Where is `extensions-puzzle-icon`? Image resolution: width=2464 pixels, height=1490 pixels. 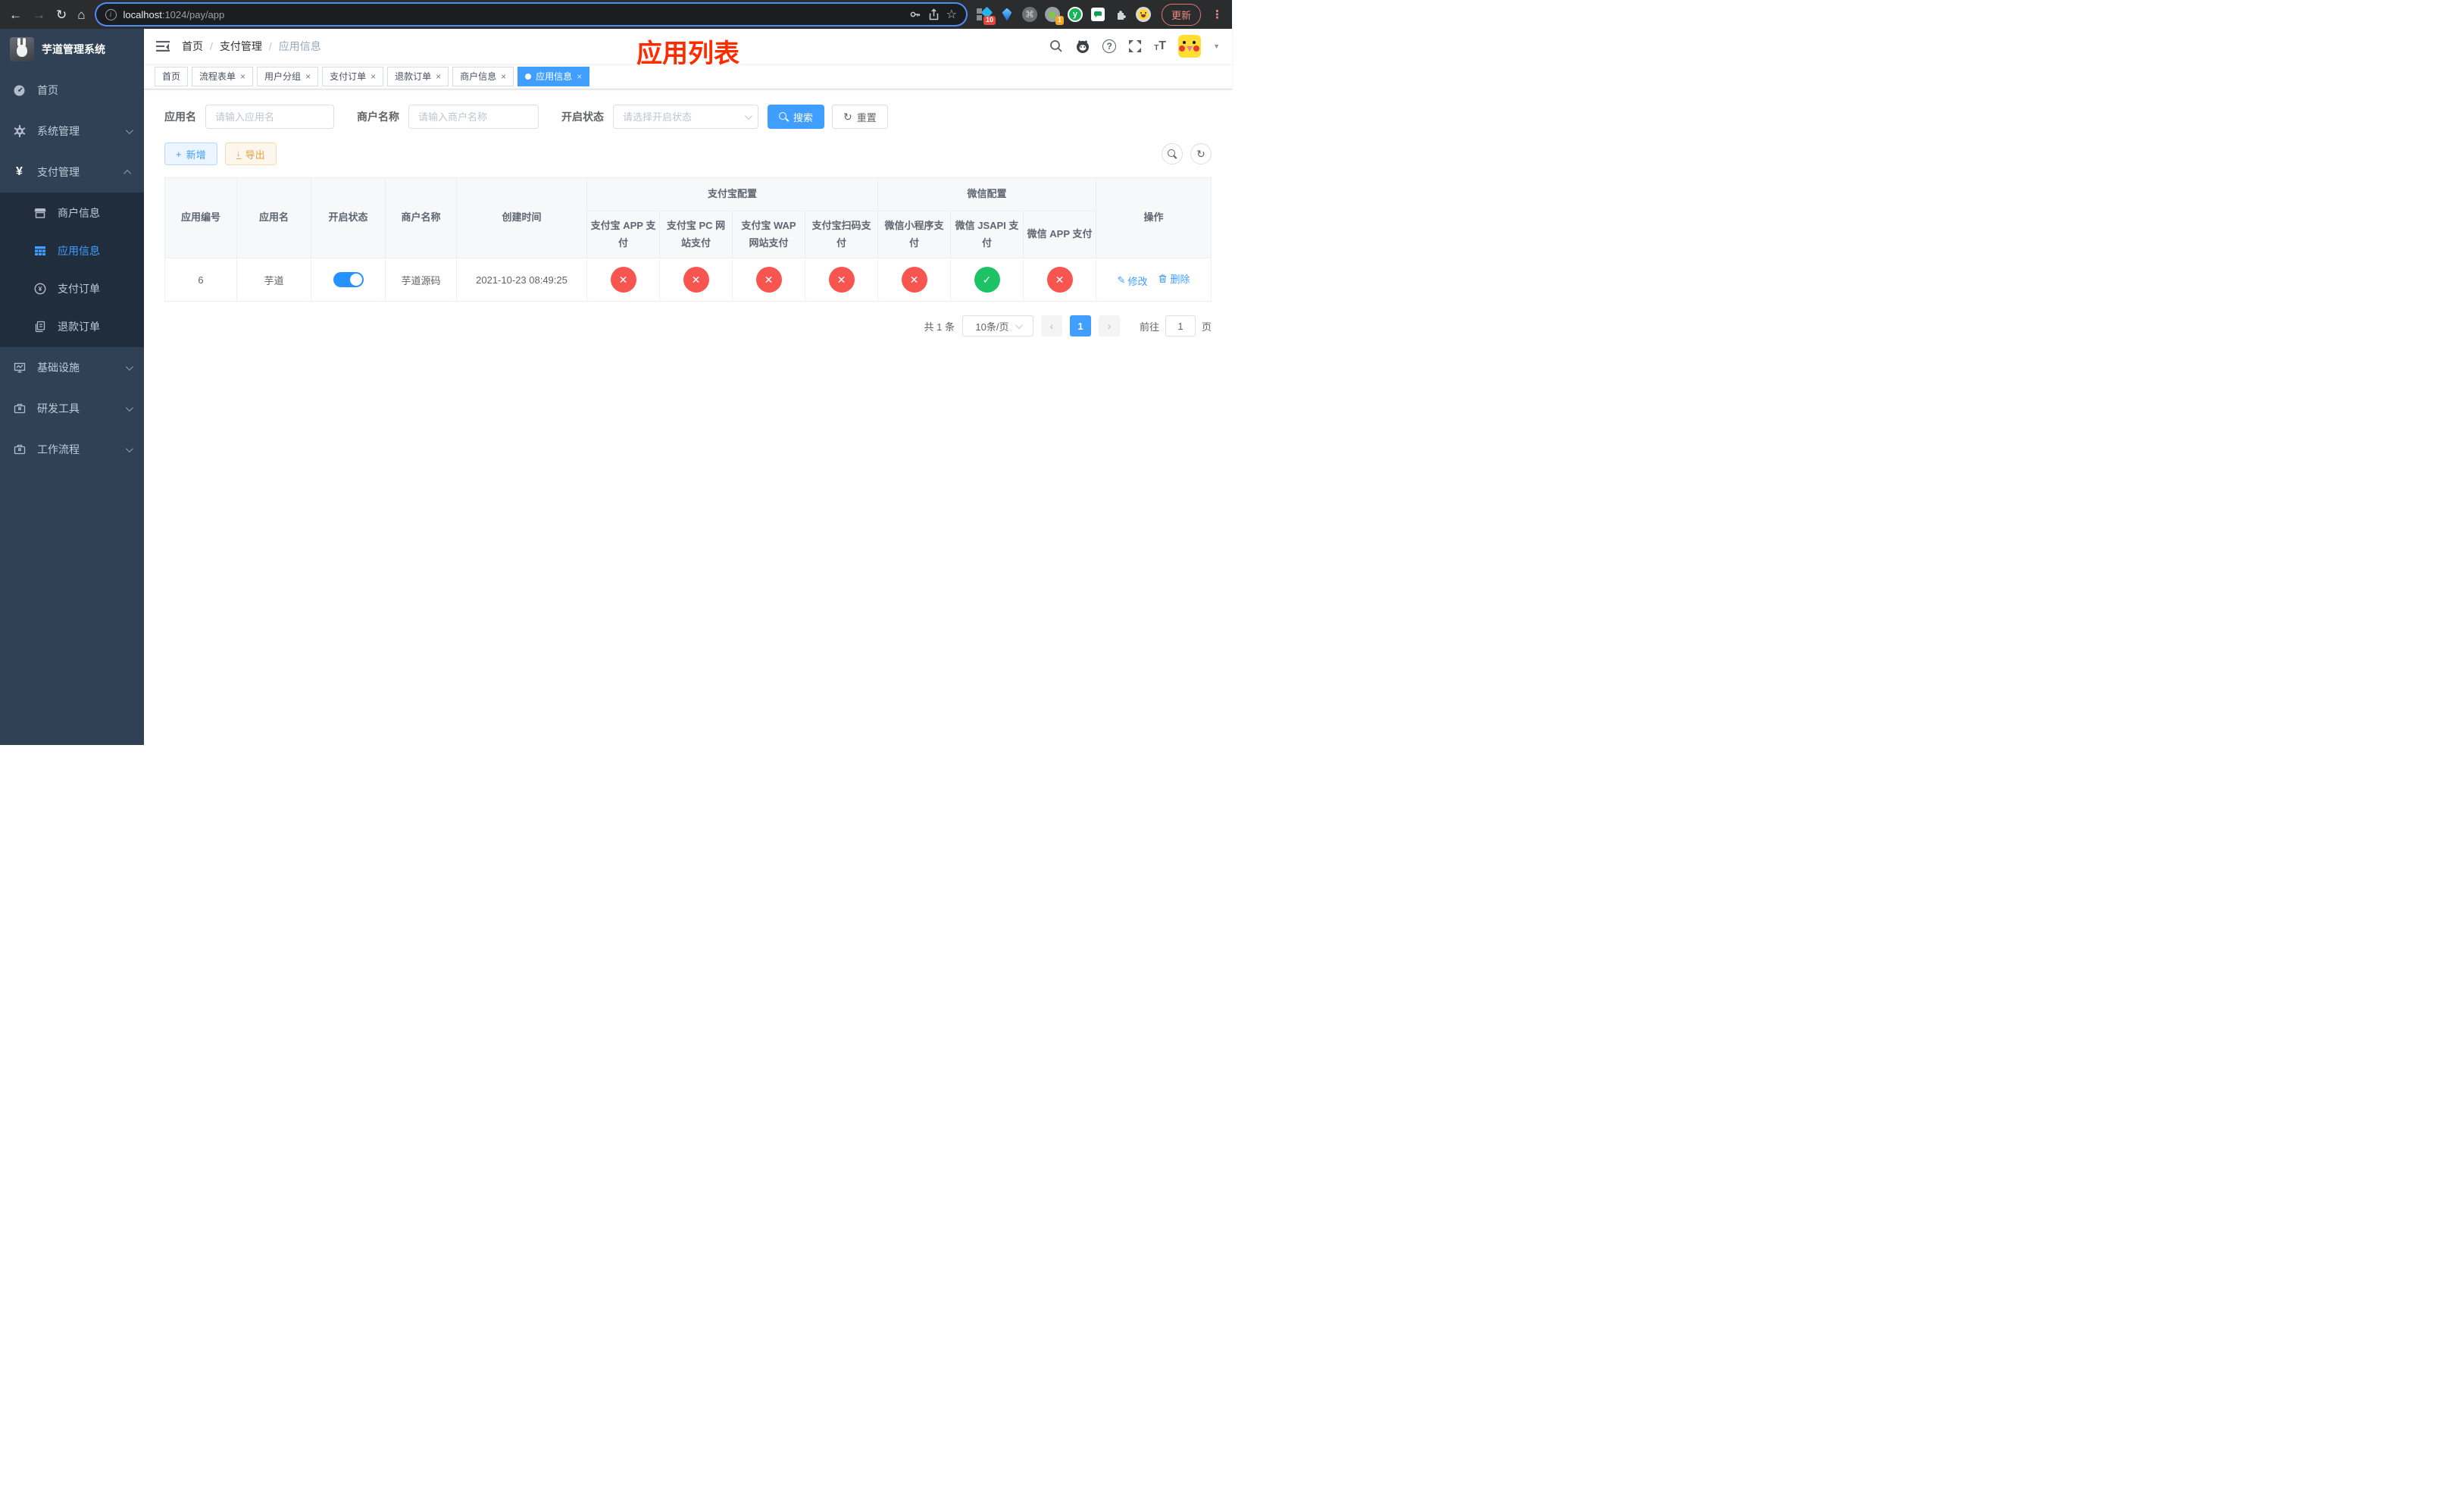
extensions-puzzle-icon is located at coordinates (1120, 14).